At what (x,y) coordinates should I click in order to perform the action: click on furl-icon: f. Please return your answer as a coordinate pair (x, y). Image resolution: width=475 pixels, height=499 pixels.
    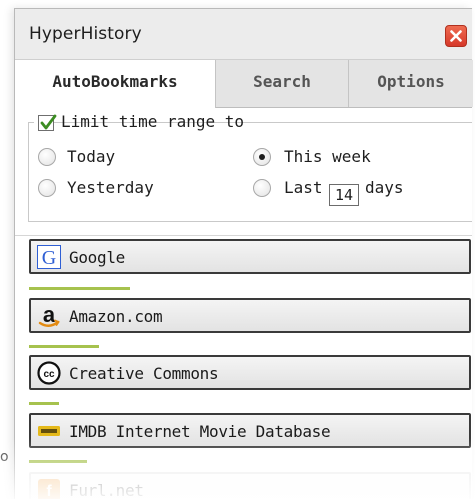
    Looking at the image, I should click on (49, 489).